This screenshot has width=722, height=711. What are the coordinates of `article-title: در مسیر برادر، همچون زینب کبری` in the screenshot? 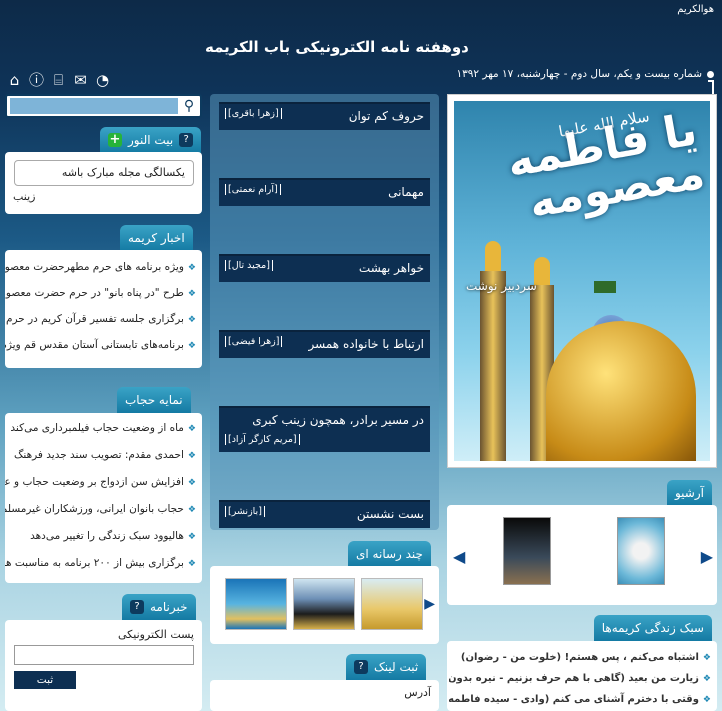 It's located at (338, 420).